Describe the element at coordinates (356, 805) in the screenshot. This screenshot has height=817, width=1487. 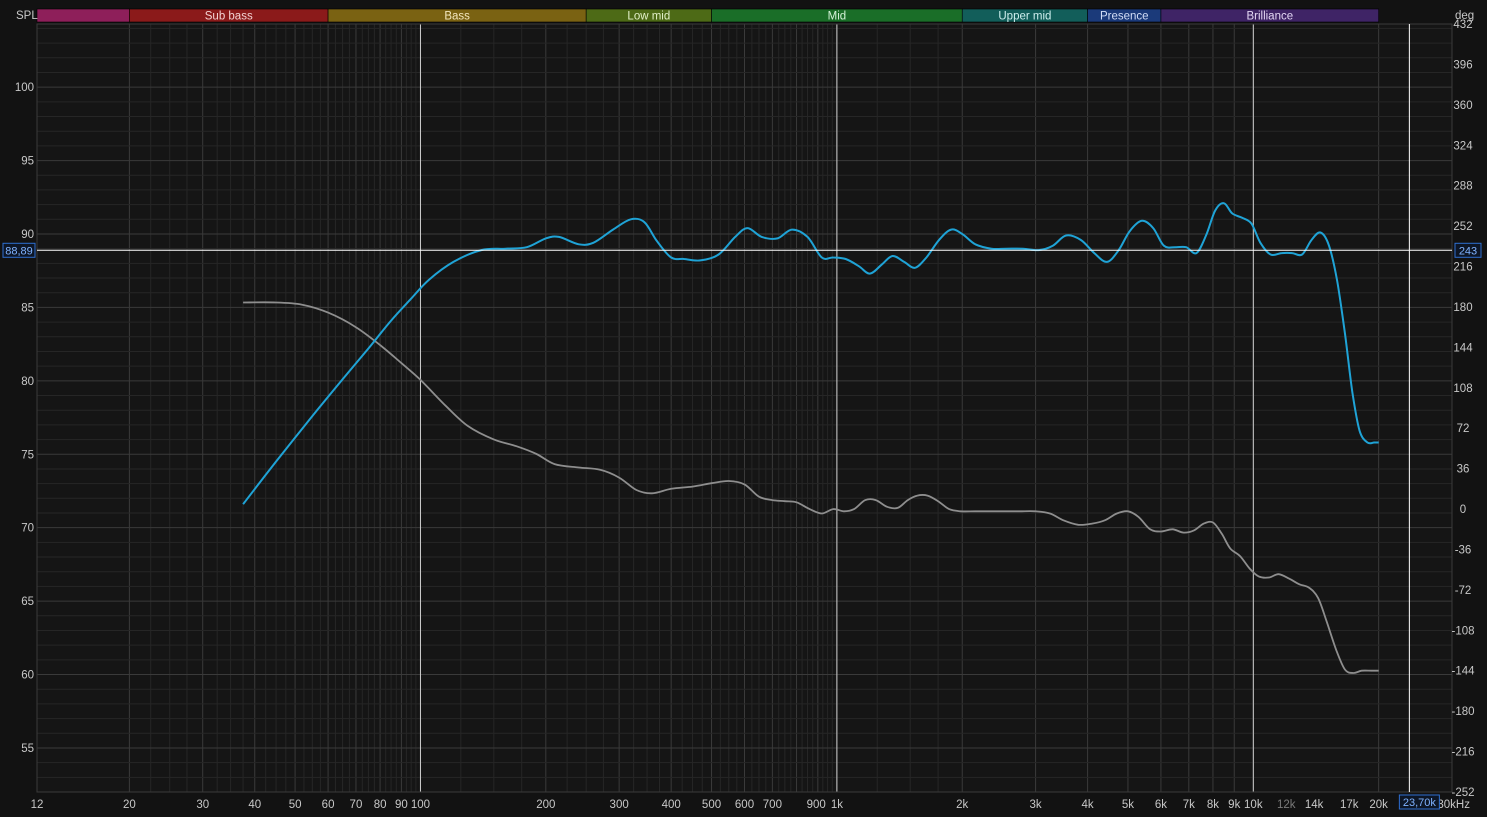
I see `x-tick-label: 70` at that location.